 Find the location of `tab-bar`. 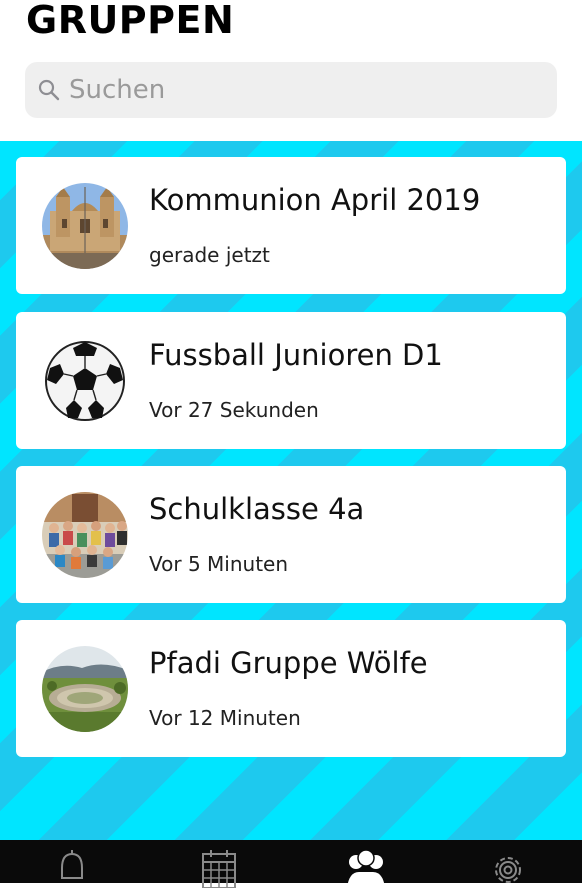

tab-bar is located at coordinates (291, 864).